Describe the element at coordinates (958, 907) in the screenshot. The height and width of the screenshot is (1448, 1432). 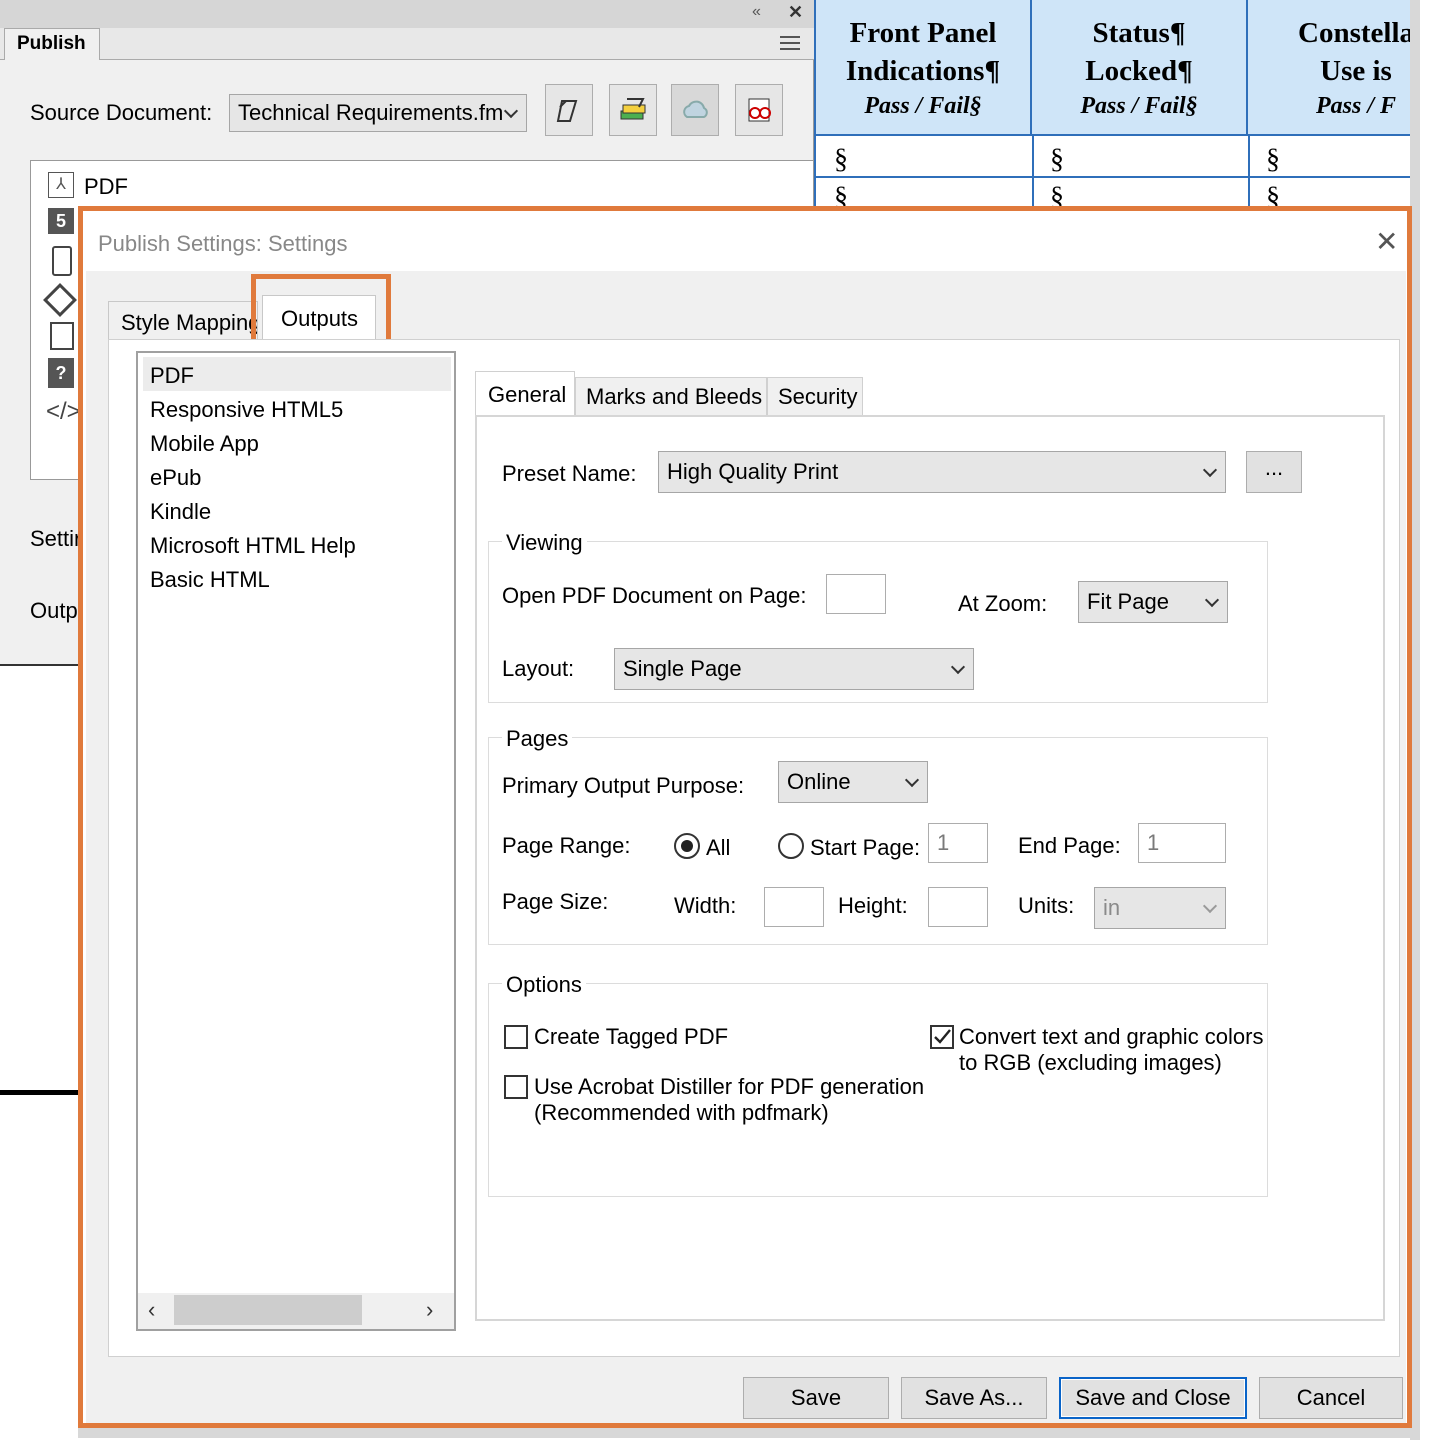
I see `height-input` at that location.